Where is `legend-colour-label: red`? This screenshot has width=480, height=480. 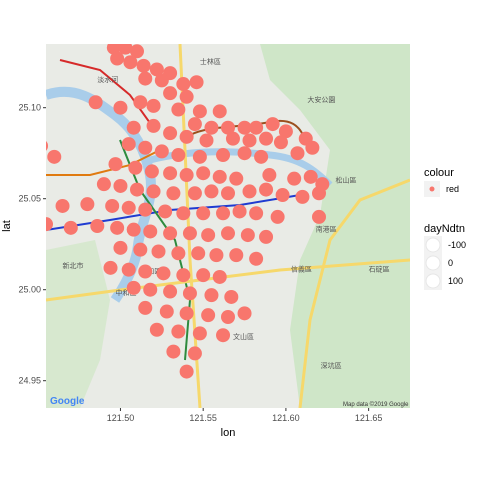 legend-colour-label: red is located at coordinates (452, 189).